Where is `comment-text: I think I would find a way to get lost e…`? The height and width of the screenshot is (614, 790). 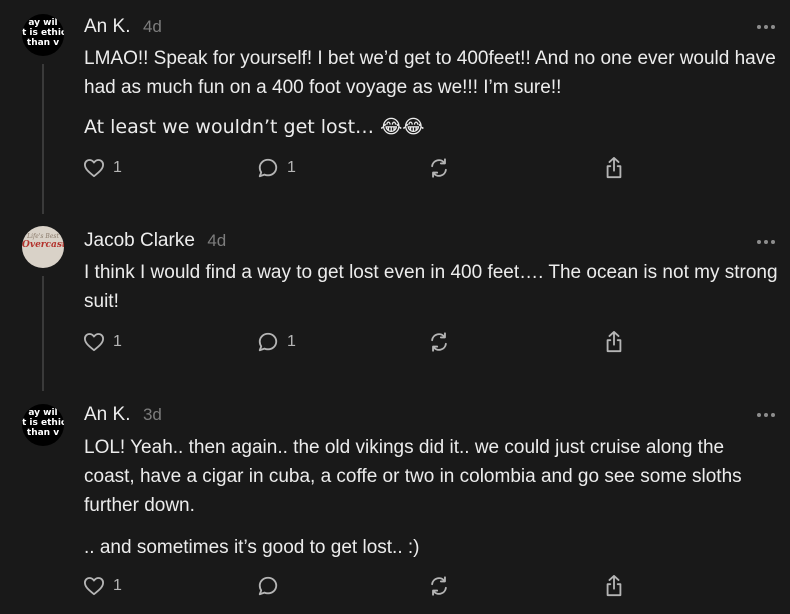
comment-text: I think I would find a way to get lost e… is located at coordinates (431, 287).